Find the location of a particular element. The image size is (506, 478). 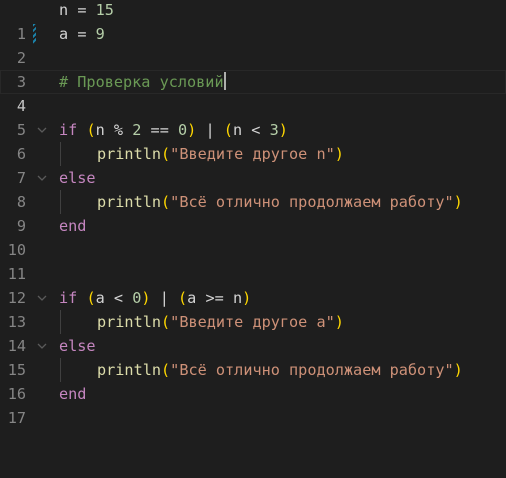

code-line: 7 println("Введите другое n") is located at coordinates (253, 164).